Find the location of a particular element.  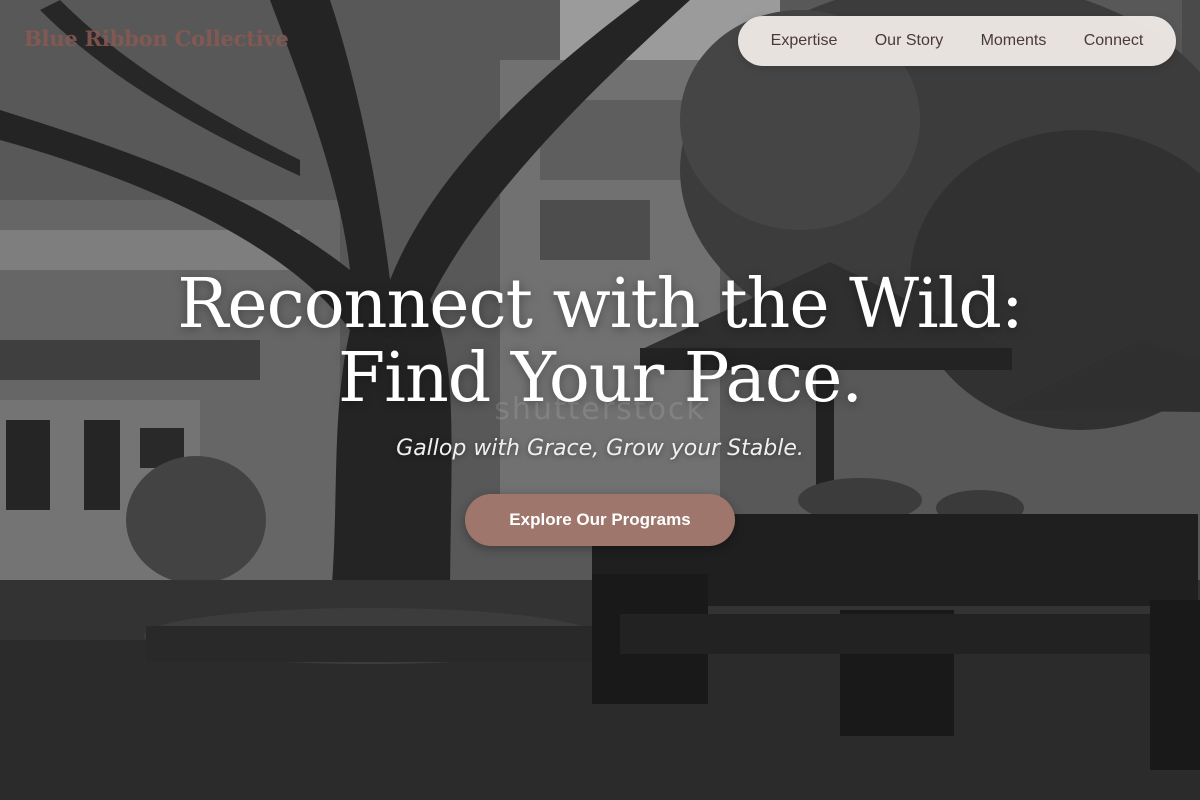

hero-tagline: Gallop with Grace, Grow your Stable. is located at coordinates (600, 448).